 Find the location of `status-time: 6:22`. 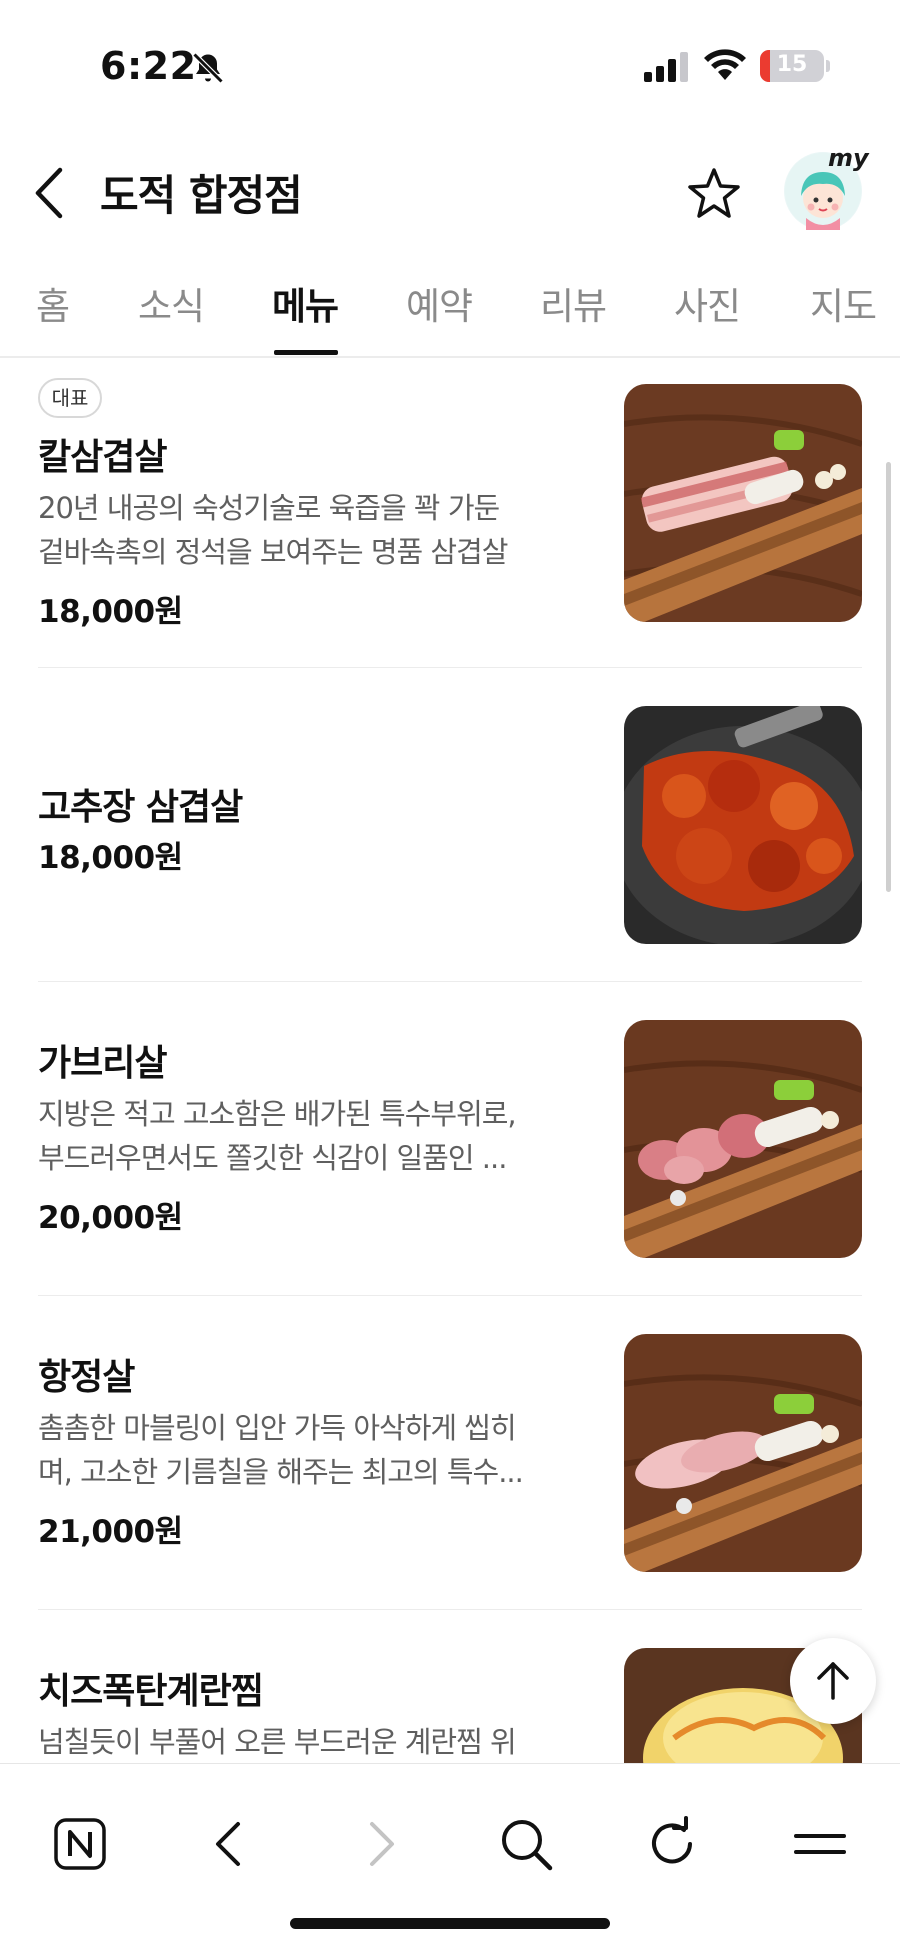

status-time: 6:22 is located at coordinates (148, 66).